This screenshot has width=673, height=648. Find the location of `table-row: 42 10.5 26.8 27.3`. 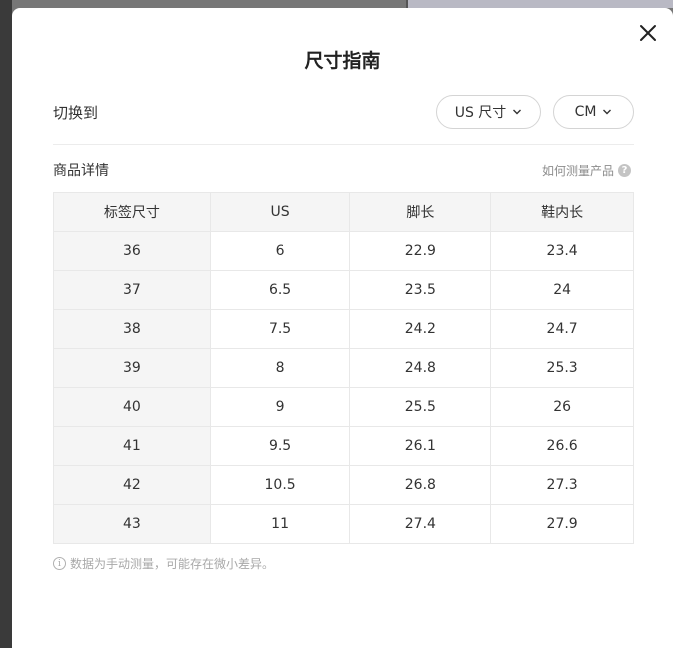

table-row: 42 10.5 26.8 27.3 is located at coordinates (343, 485).